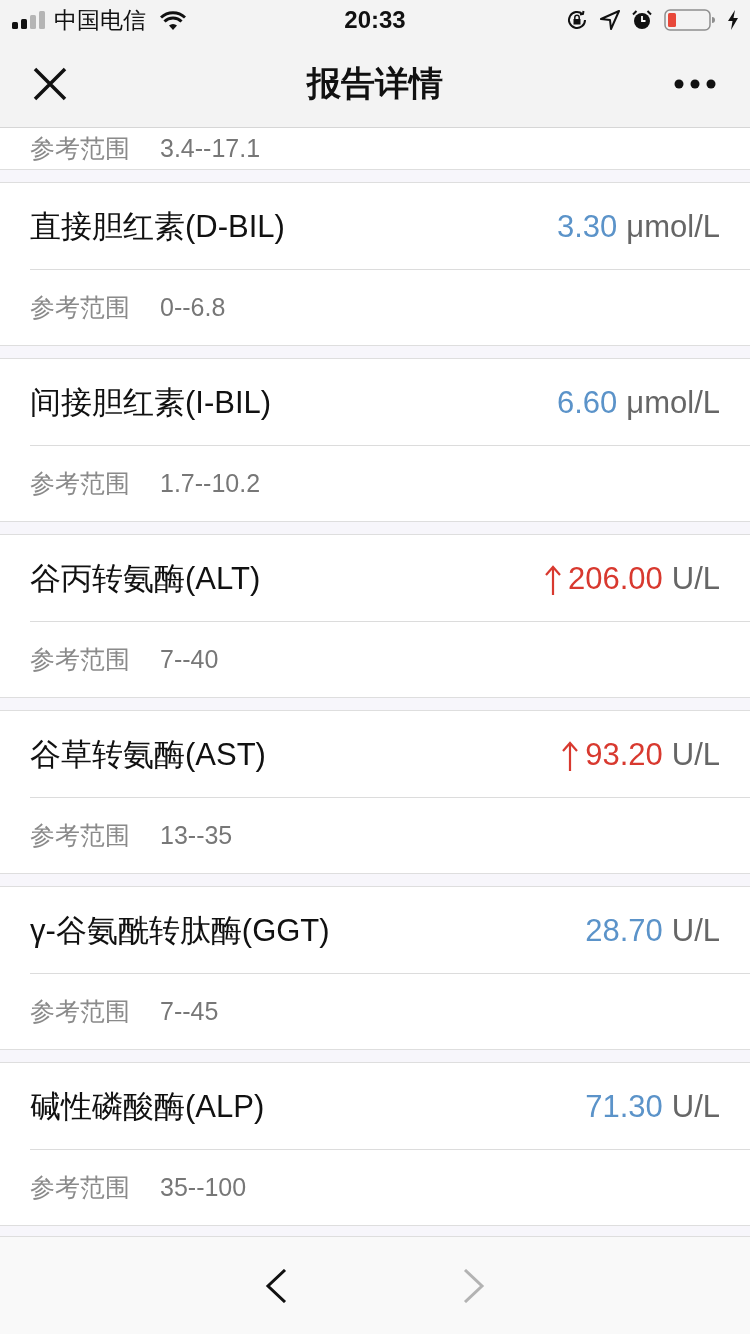  Describe the element at coordinates (100, 20) in the screenshot. I see `carrier-name: 中国电信` at that location.